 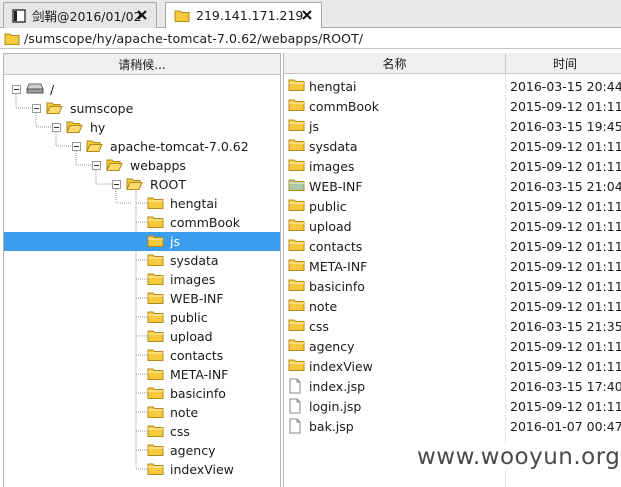 I want to click on file-row: css 2016-03-15 21:35:14, so click(x=452, y=326).